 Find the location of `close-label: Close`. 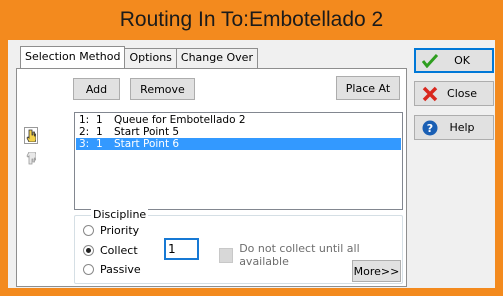

close-label: Close is located at coordinates (462, 93).